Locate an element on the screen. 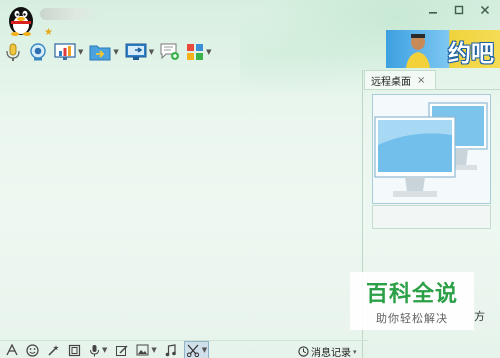 The height and width of the screenshot is (358, 500). watermark-title: 百科全说 is located at coordinates (411, 294).